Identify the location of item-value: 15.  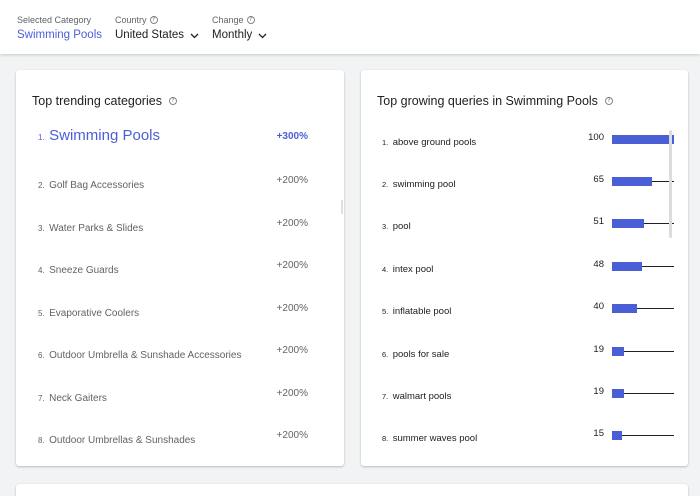
(598, 433).